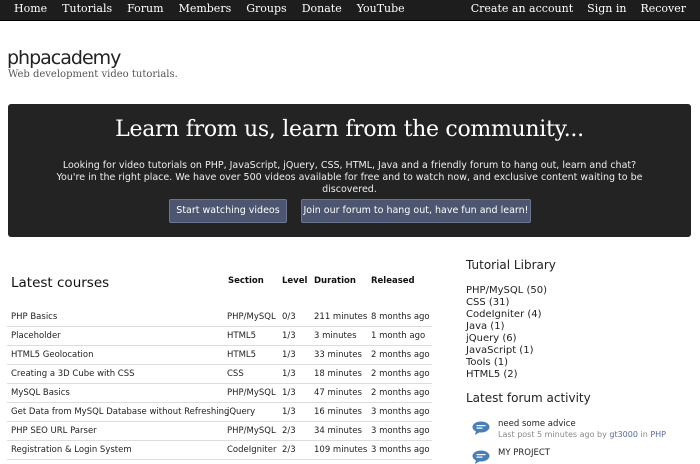 This screenshot has height=464, width=700. I want to click on course-duration: 34 minutes, so click(338, 431).